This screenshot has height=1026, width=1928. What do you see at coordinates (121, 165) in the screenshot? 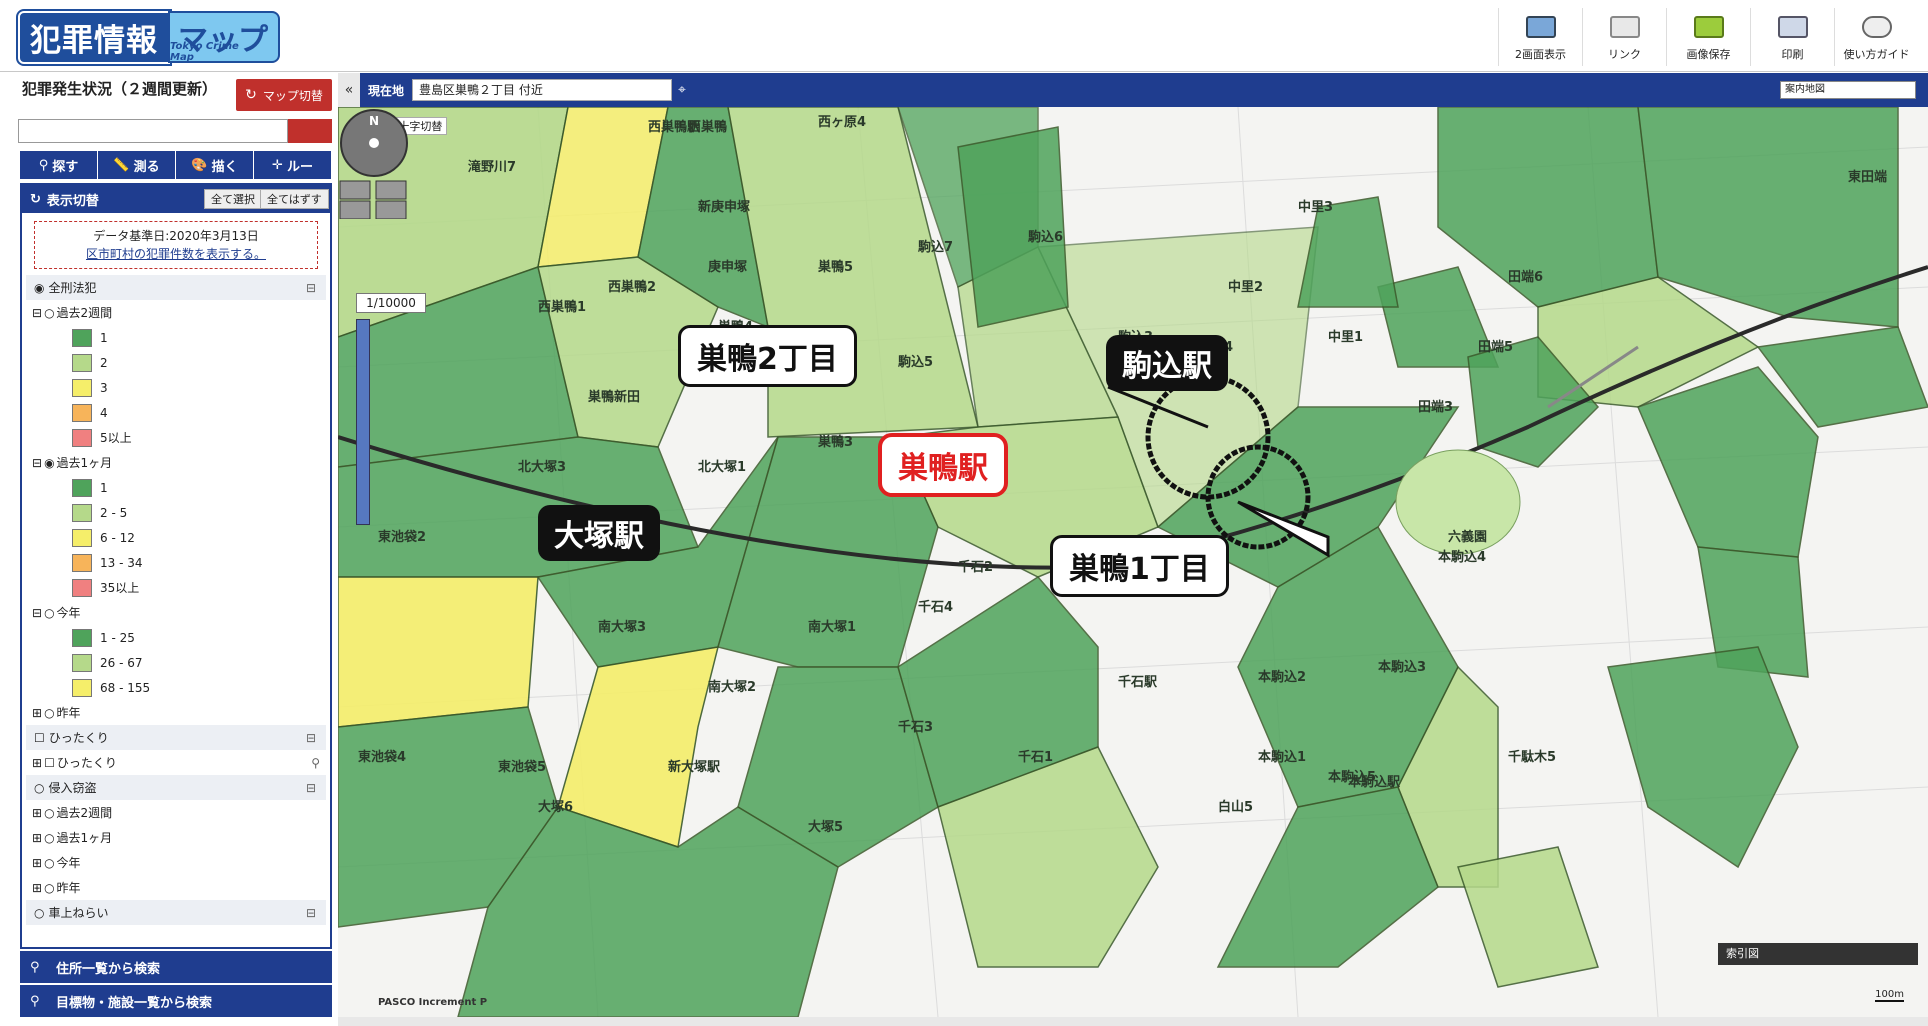
I see `ruler-icon: 📏` at bounding box center [121, 165].